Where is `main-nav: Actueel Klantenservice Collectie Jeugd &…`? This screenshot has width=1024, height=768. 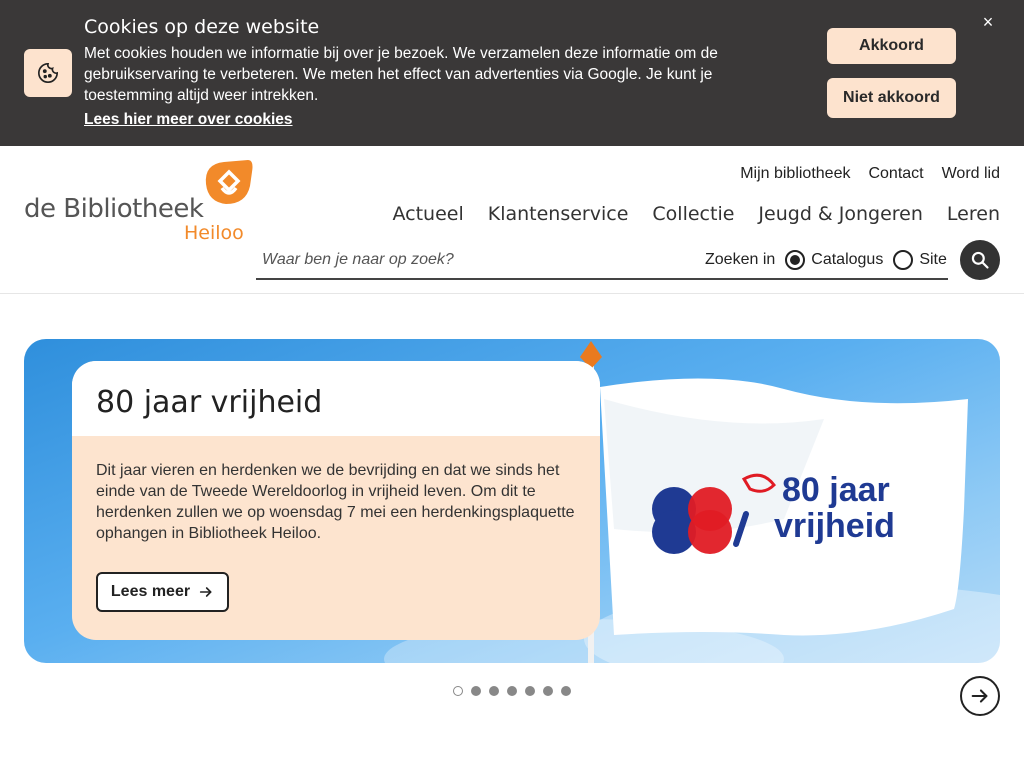
main-nav: Actueel Klantenservice Collectie Jeugd &… is located at coordinates (696, 214).